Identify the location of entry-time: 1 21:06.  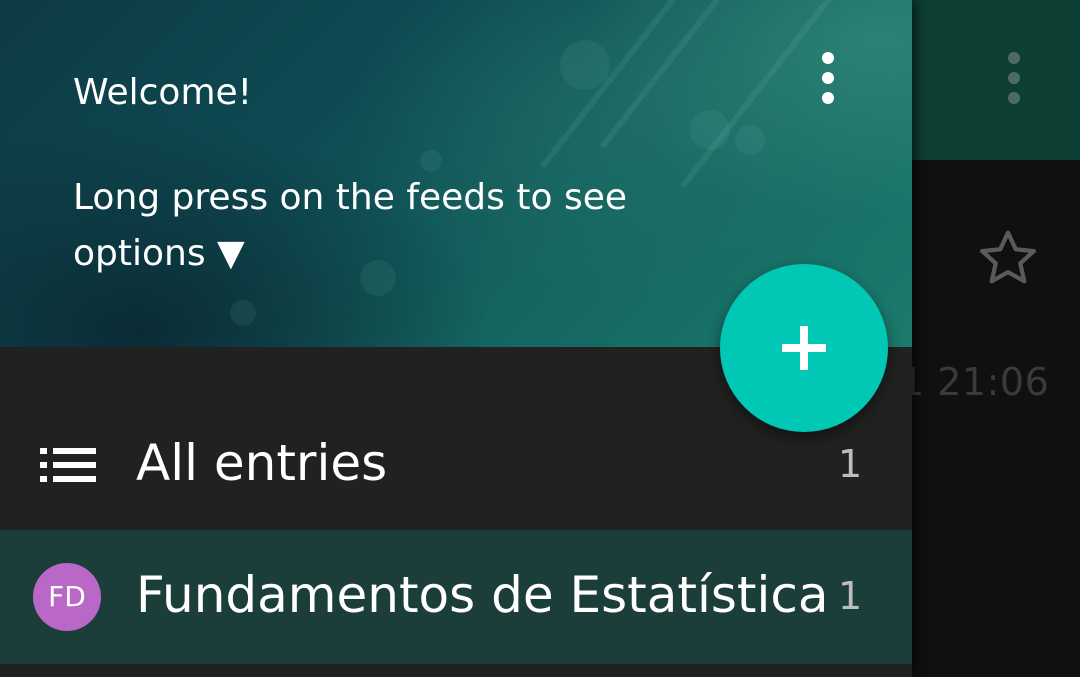
(975, 382).